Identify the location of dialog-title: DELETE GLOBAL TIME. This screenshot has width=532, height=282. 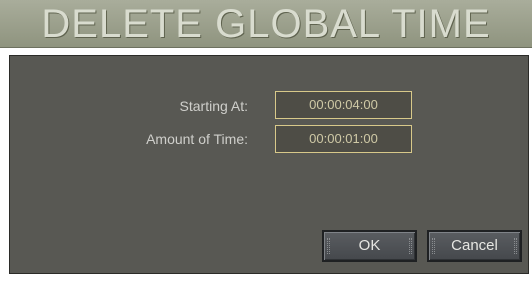
(266, 24).